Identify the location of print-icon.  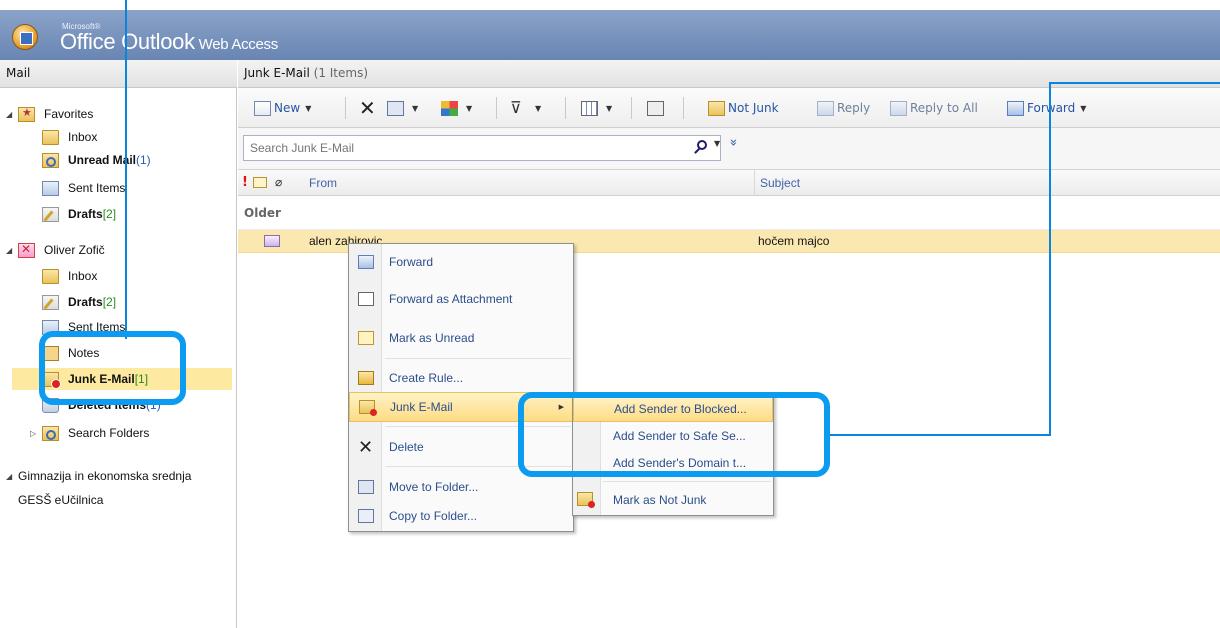
(655, 108).